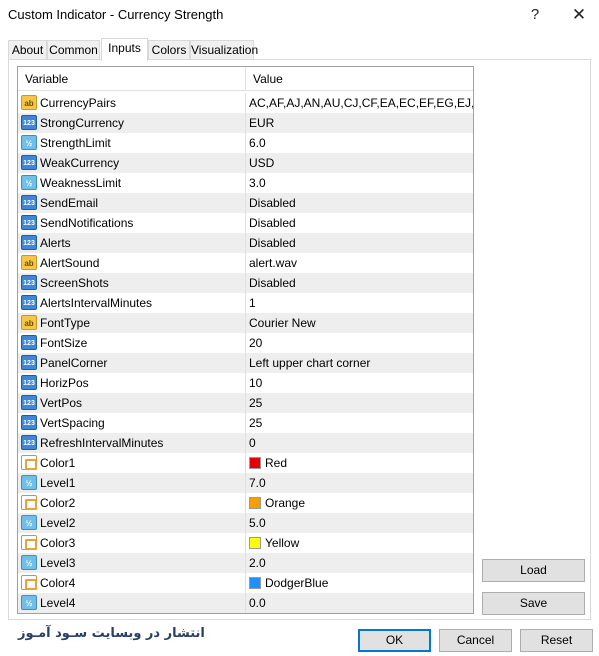 The width and height of the screenshot is (599, 656). I want to click on value-cell: alert.wav, so click(359, 263).